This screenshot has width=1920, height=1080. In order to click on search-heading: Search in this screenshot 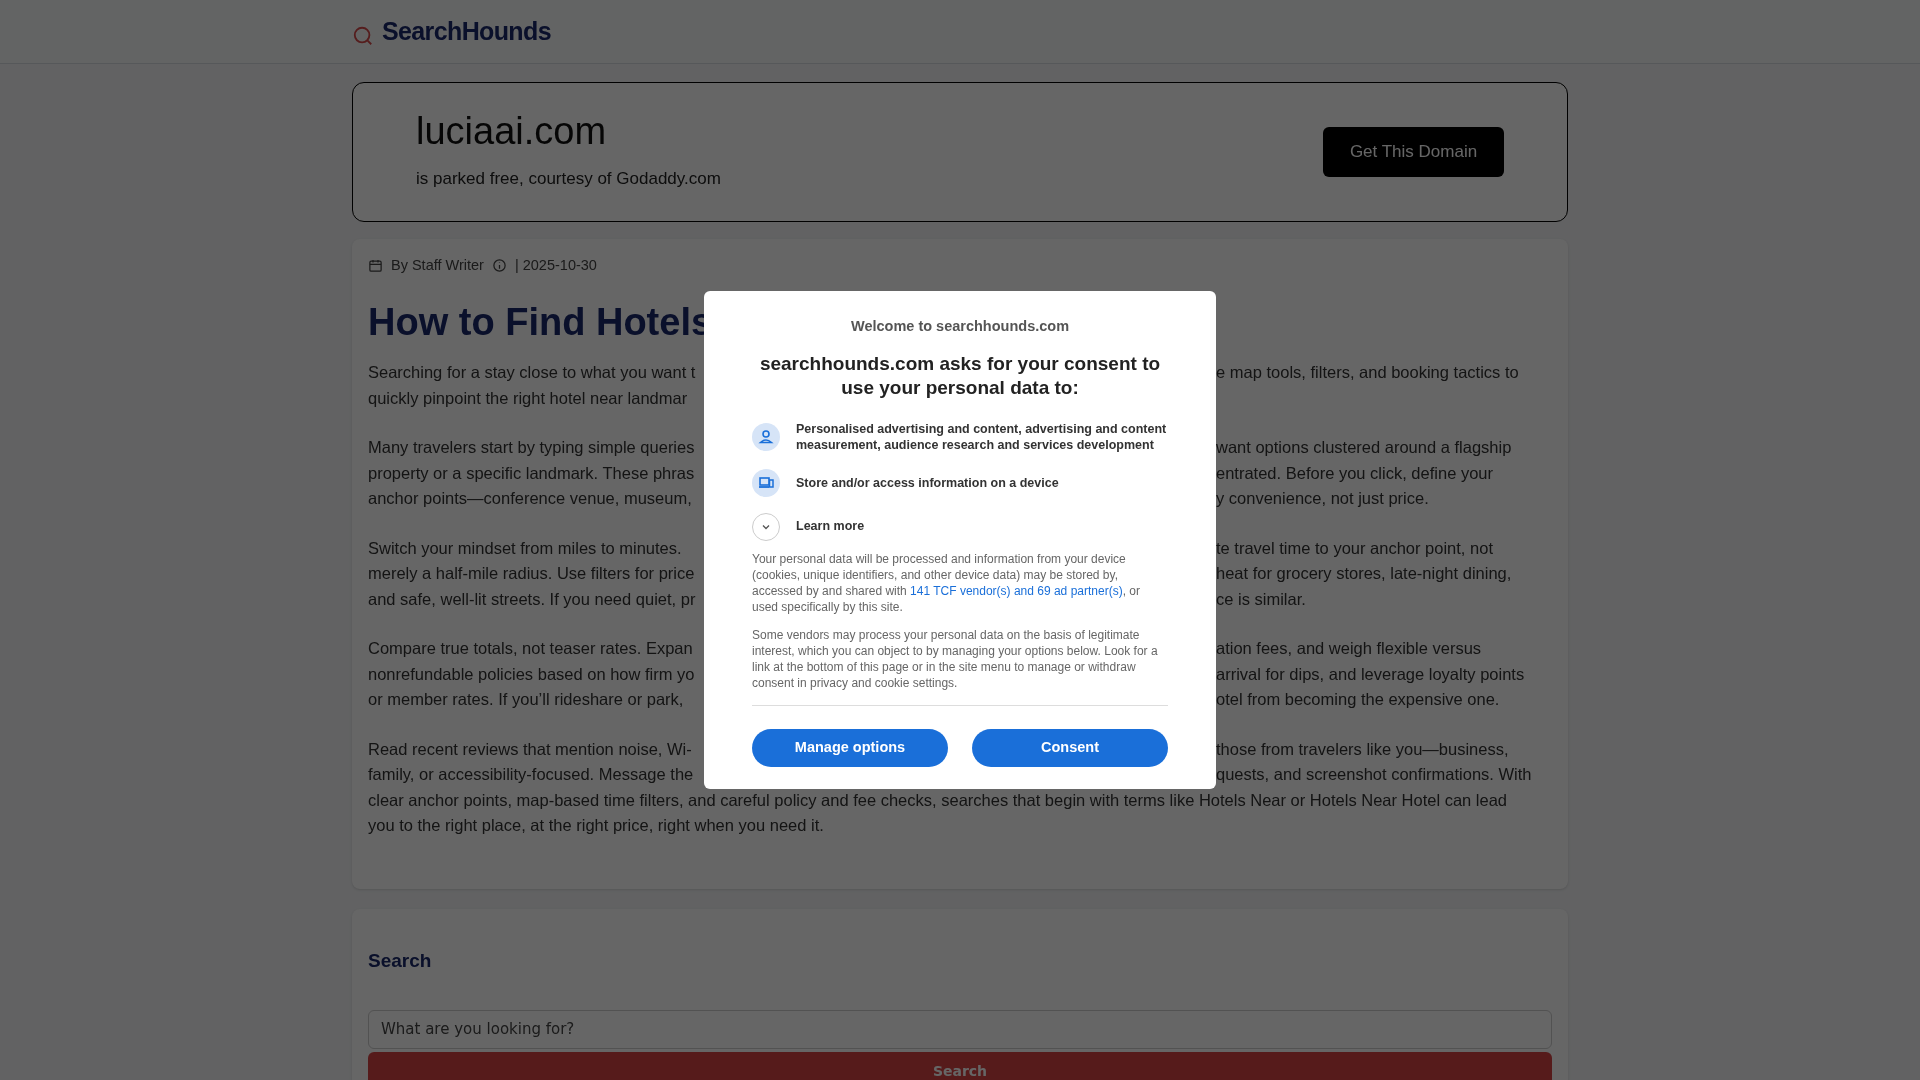, I will do `click(400, 961)`.